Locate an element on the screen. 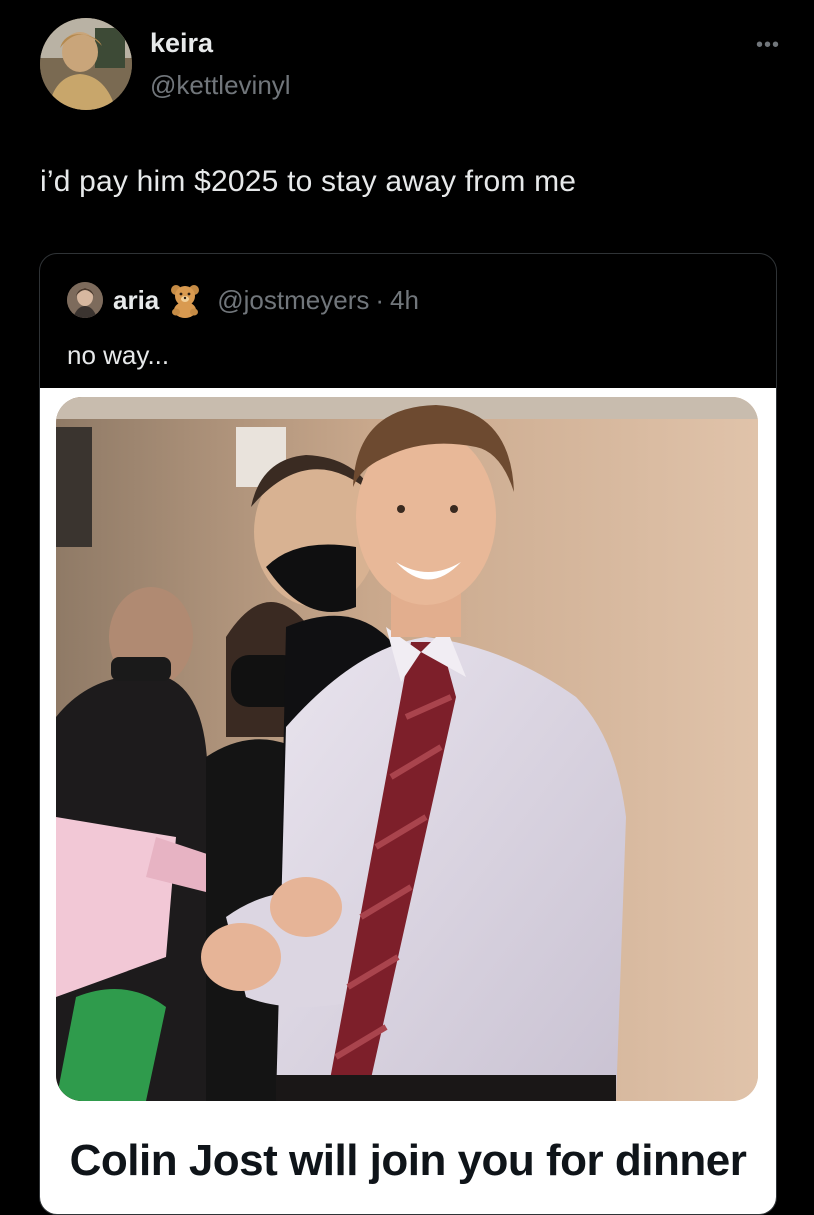 This screenshot has width=814, height=1215. post-text: i’d pay him $2025 to stay away from me is located at coordinates (308, 181).